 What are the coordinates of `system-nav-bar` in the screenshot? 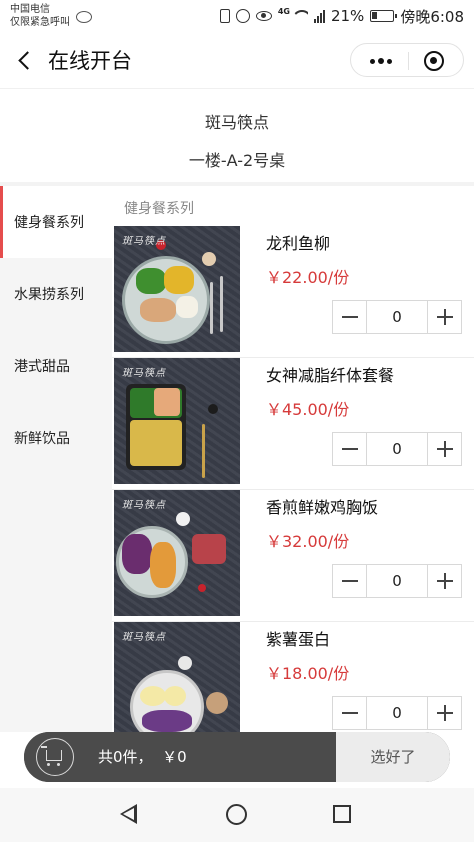 It's located at (237, 815).